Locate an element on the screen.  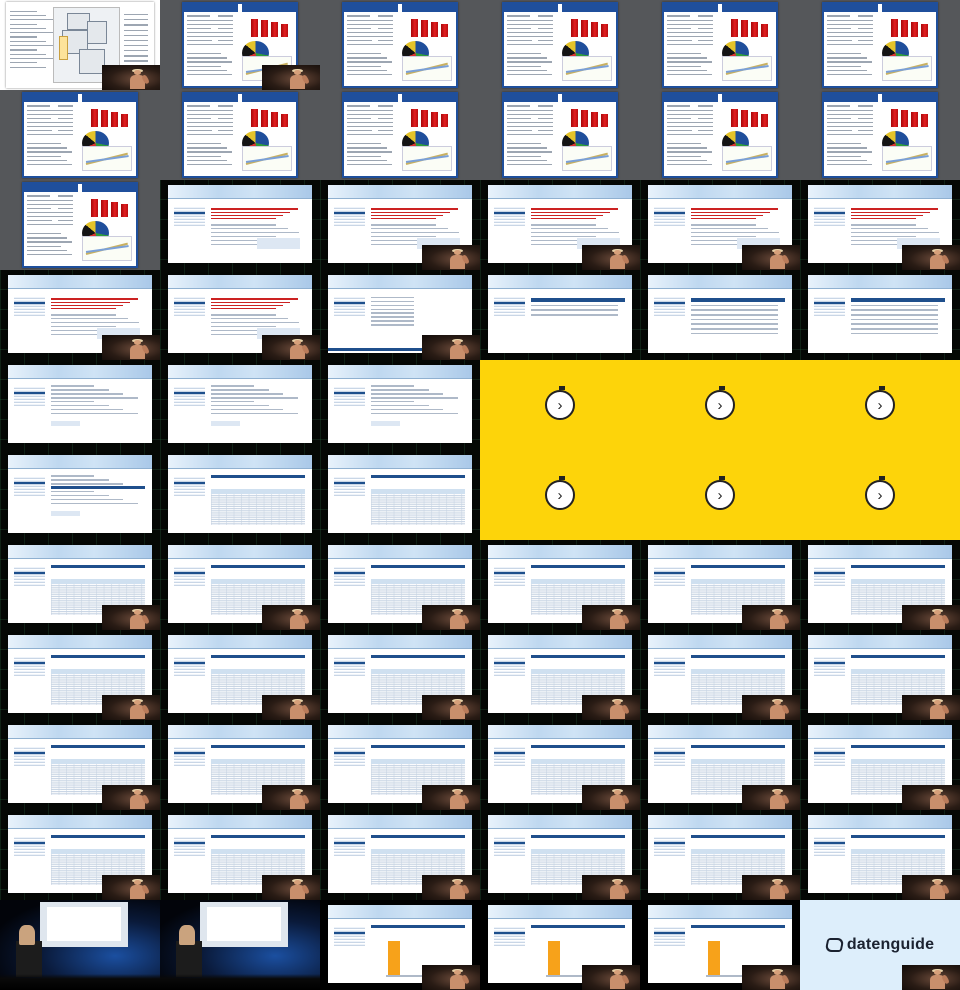
podium is located at coordinates (29, 958).